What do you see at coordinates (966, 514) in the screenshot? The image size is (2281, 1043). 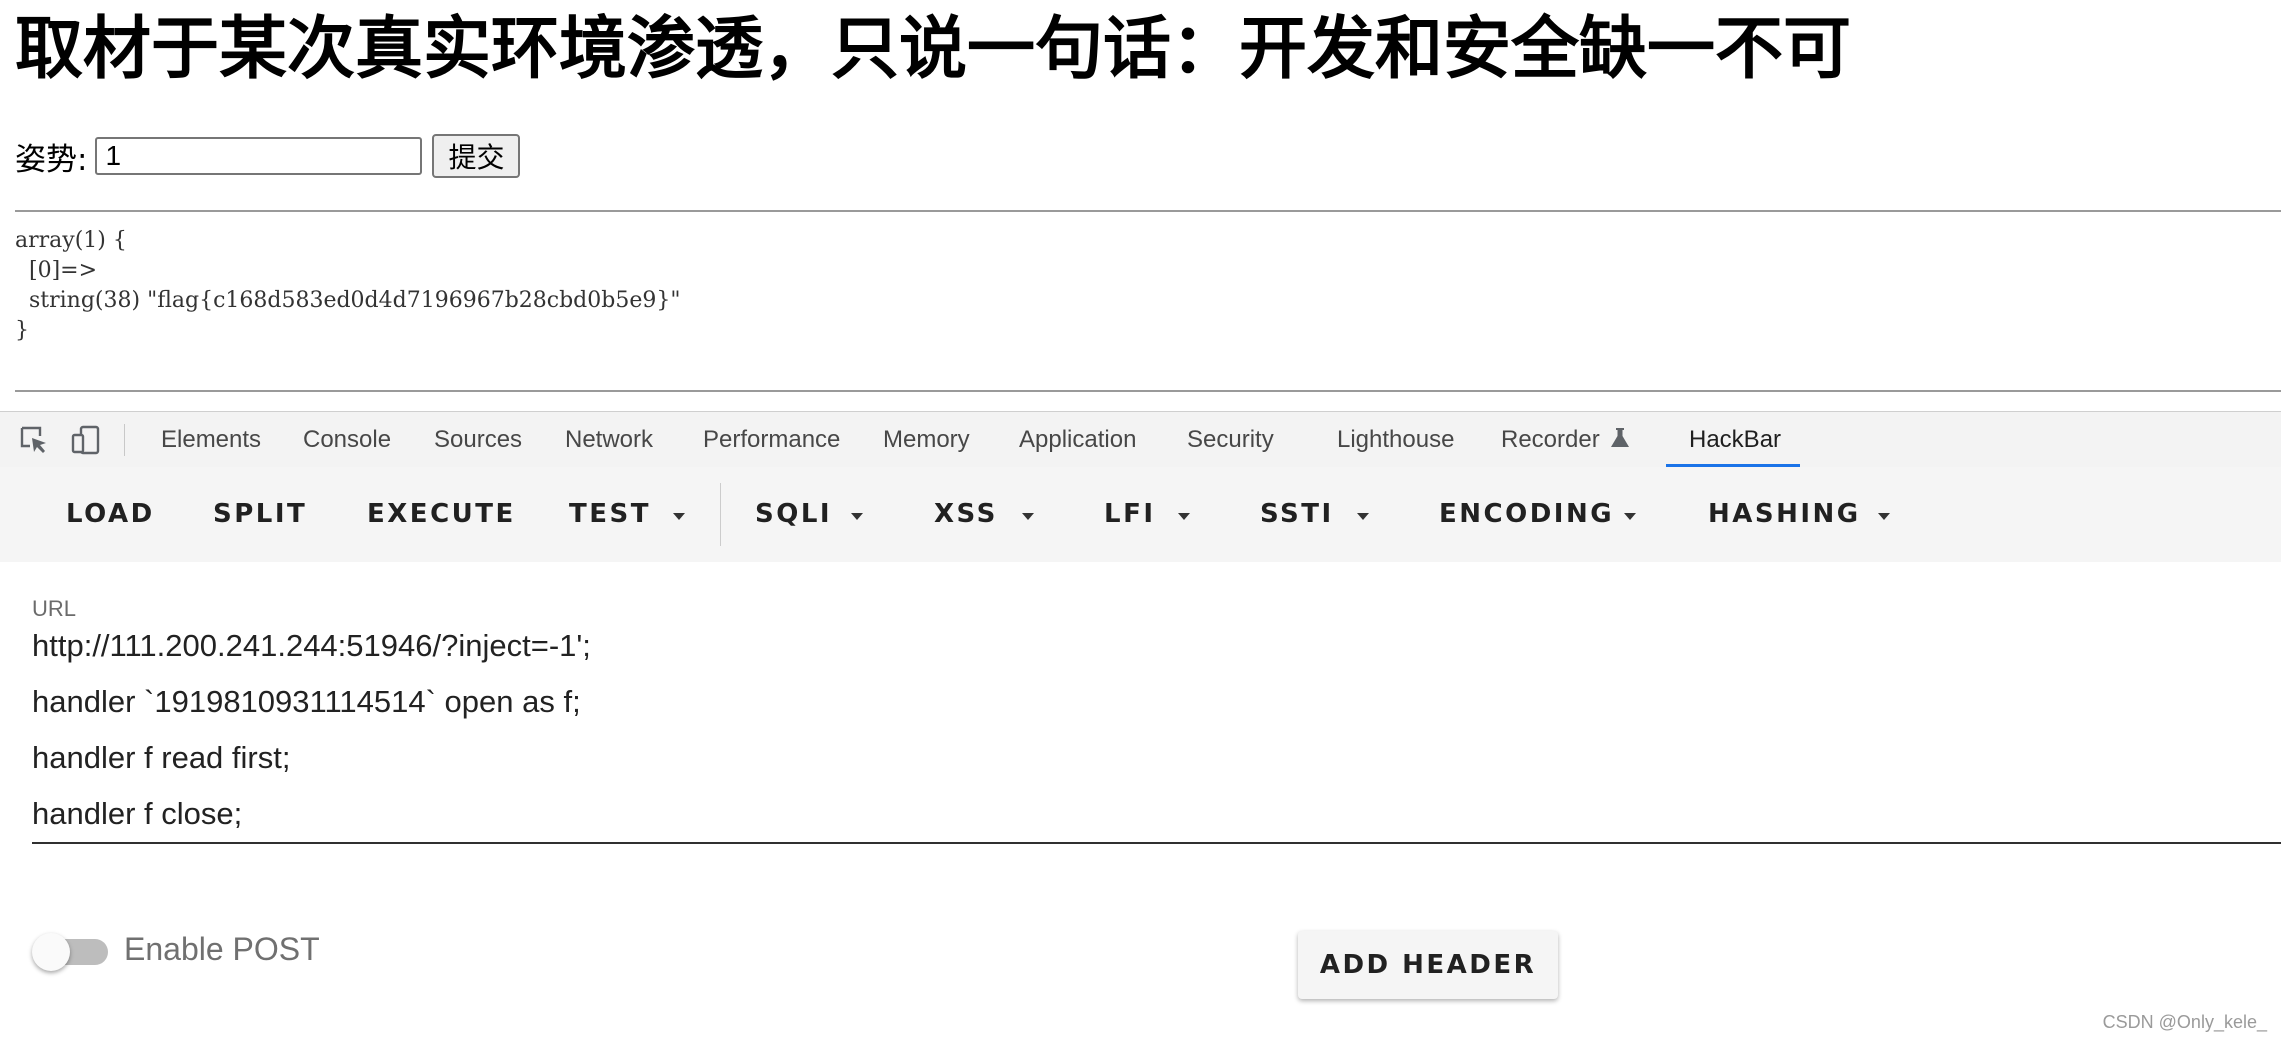 I see `xss-menu-button: XSS` at bounding box center [966, 514].